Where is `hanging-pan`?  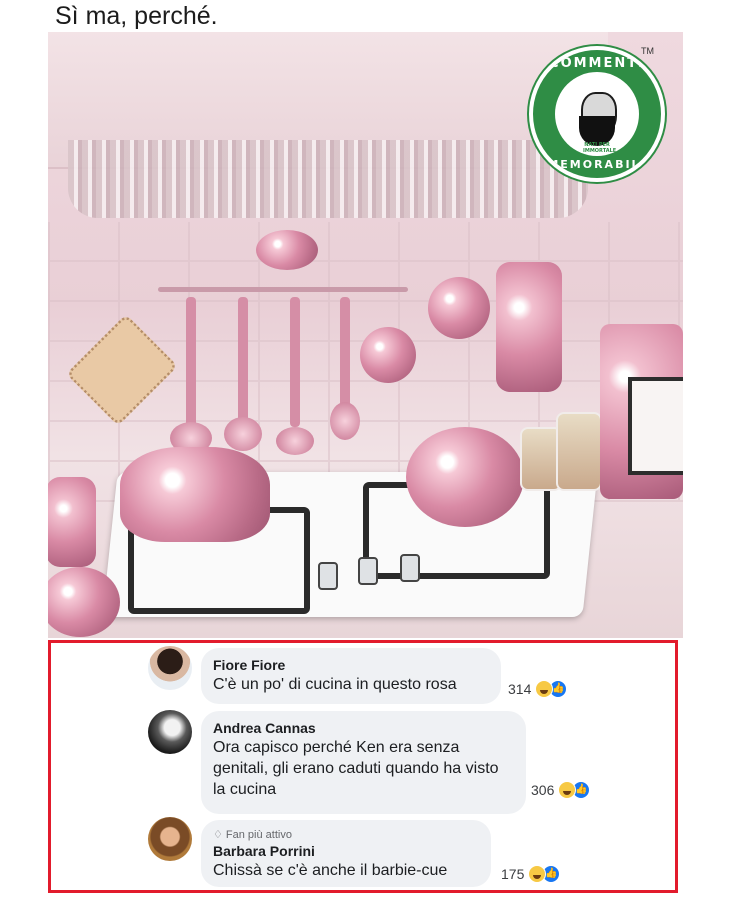
hanging-pan is located at coordinates (459, 308).